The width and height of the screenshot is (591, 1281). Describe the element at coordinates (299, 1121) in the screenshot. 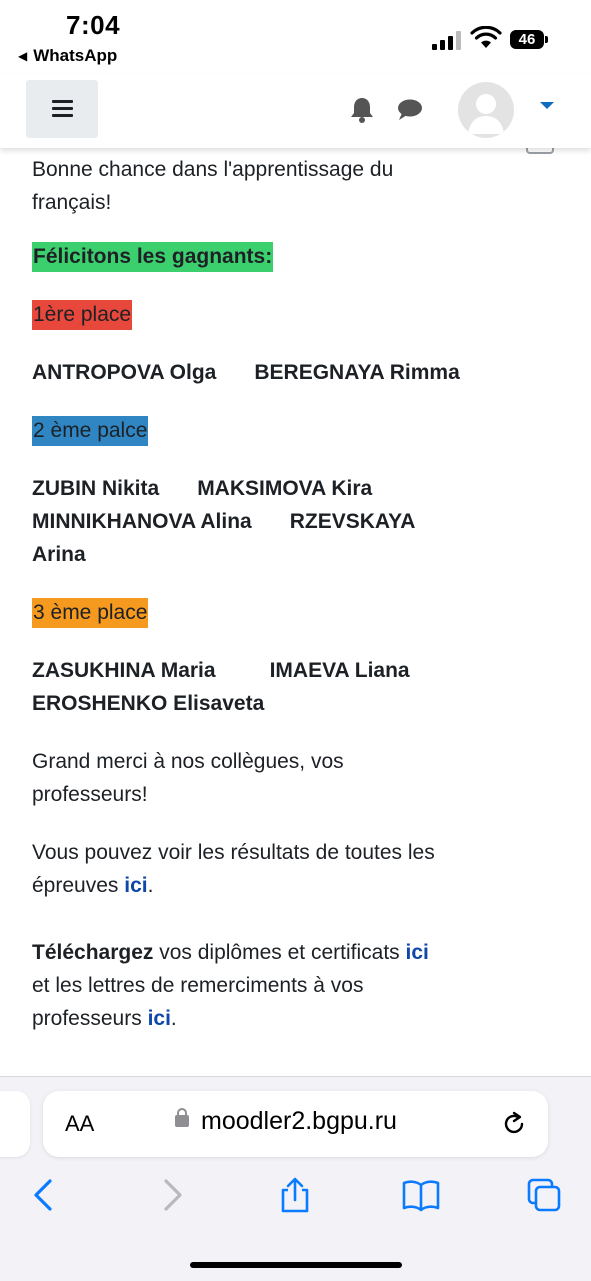

I see `url-text: moodler2.bgpu.ru` at that location.